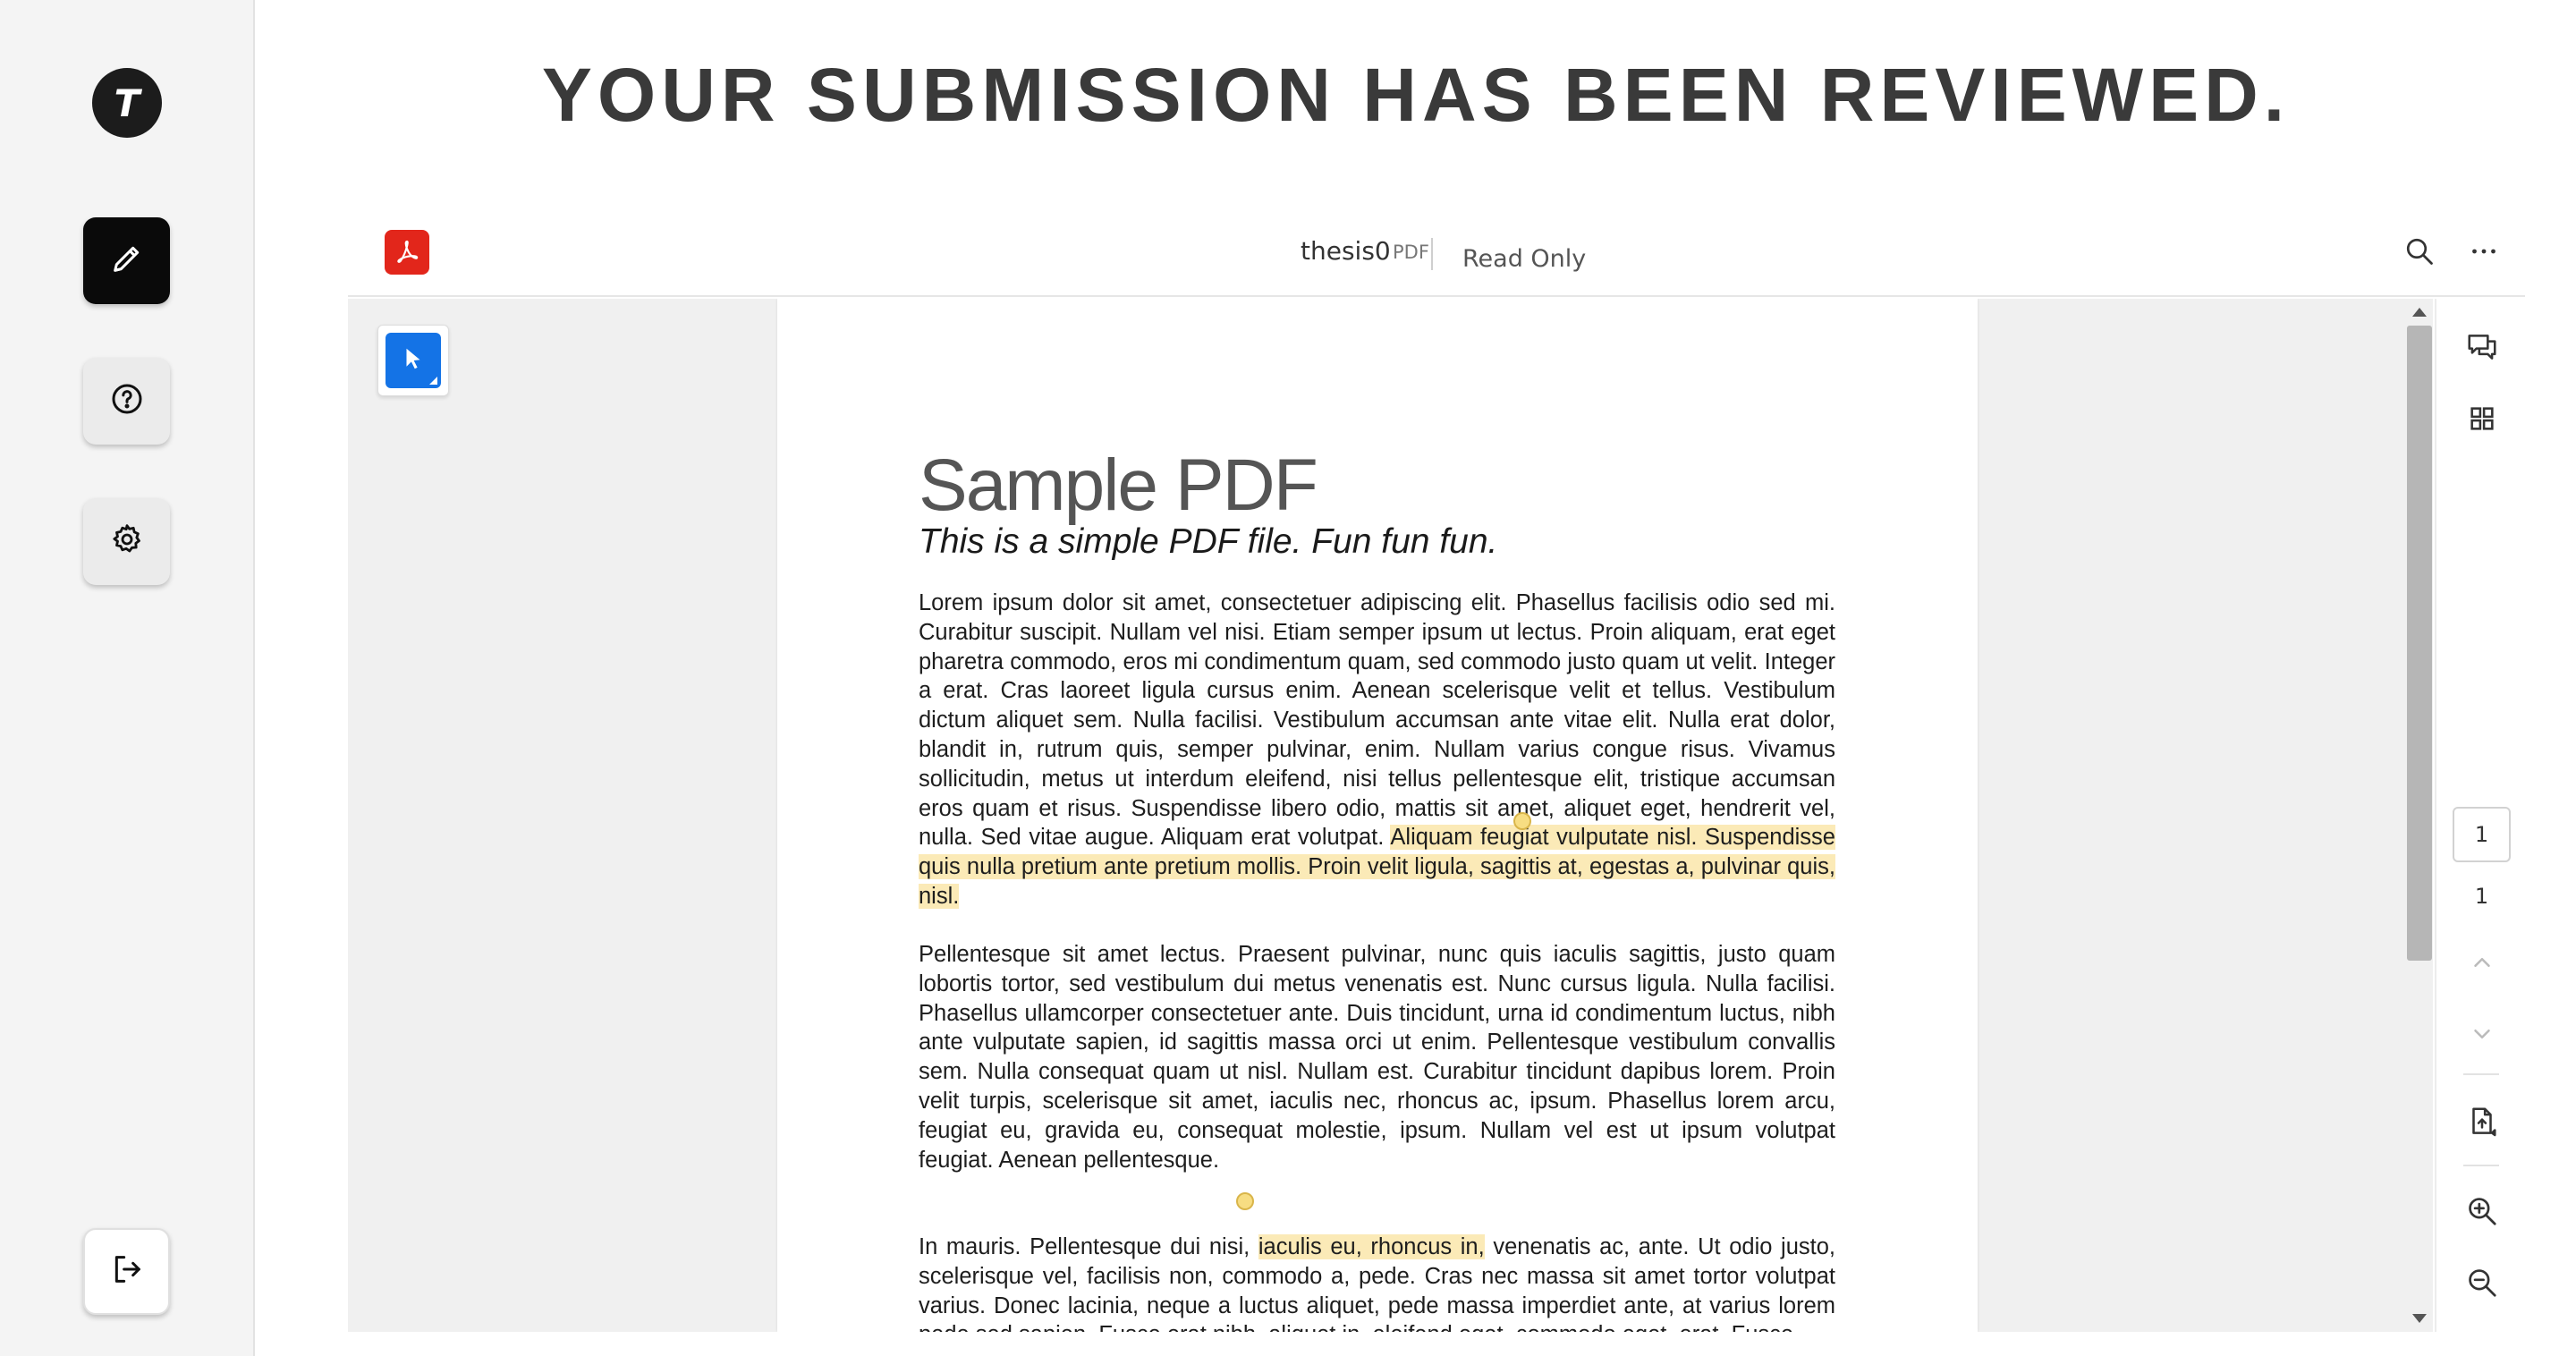 The width and height of the screenshot is (2576, 1356). I want to click on edit-button, so click(126, 260).